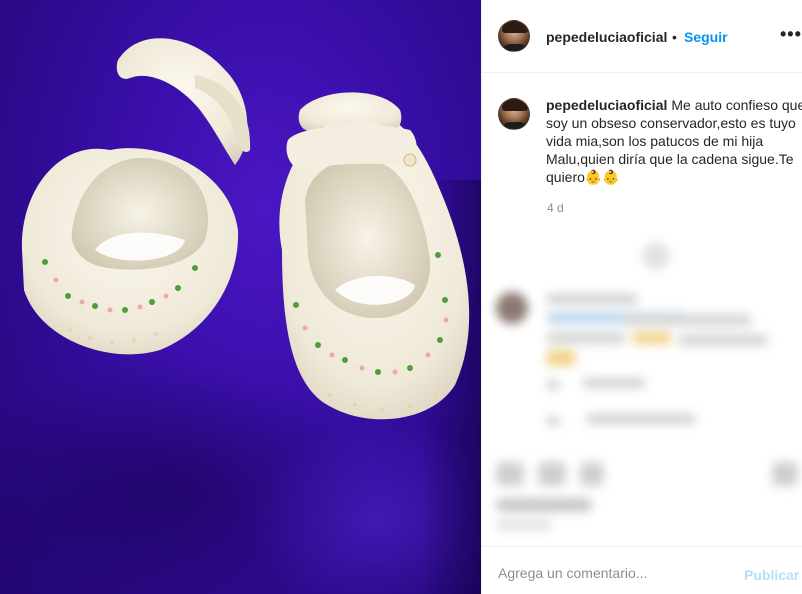 This screenshot has width=802, height=594. I want to click on publish-button: Publicar, so click(771, 575).